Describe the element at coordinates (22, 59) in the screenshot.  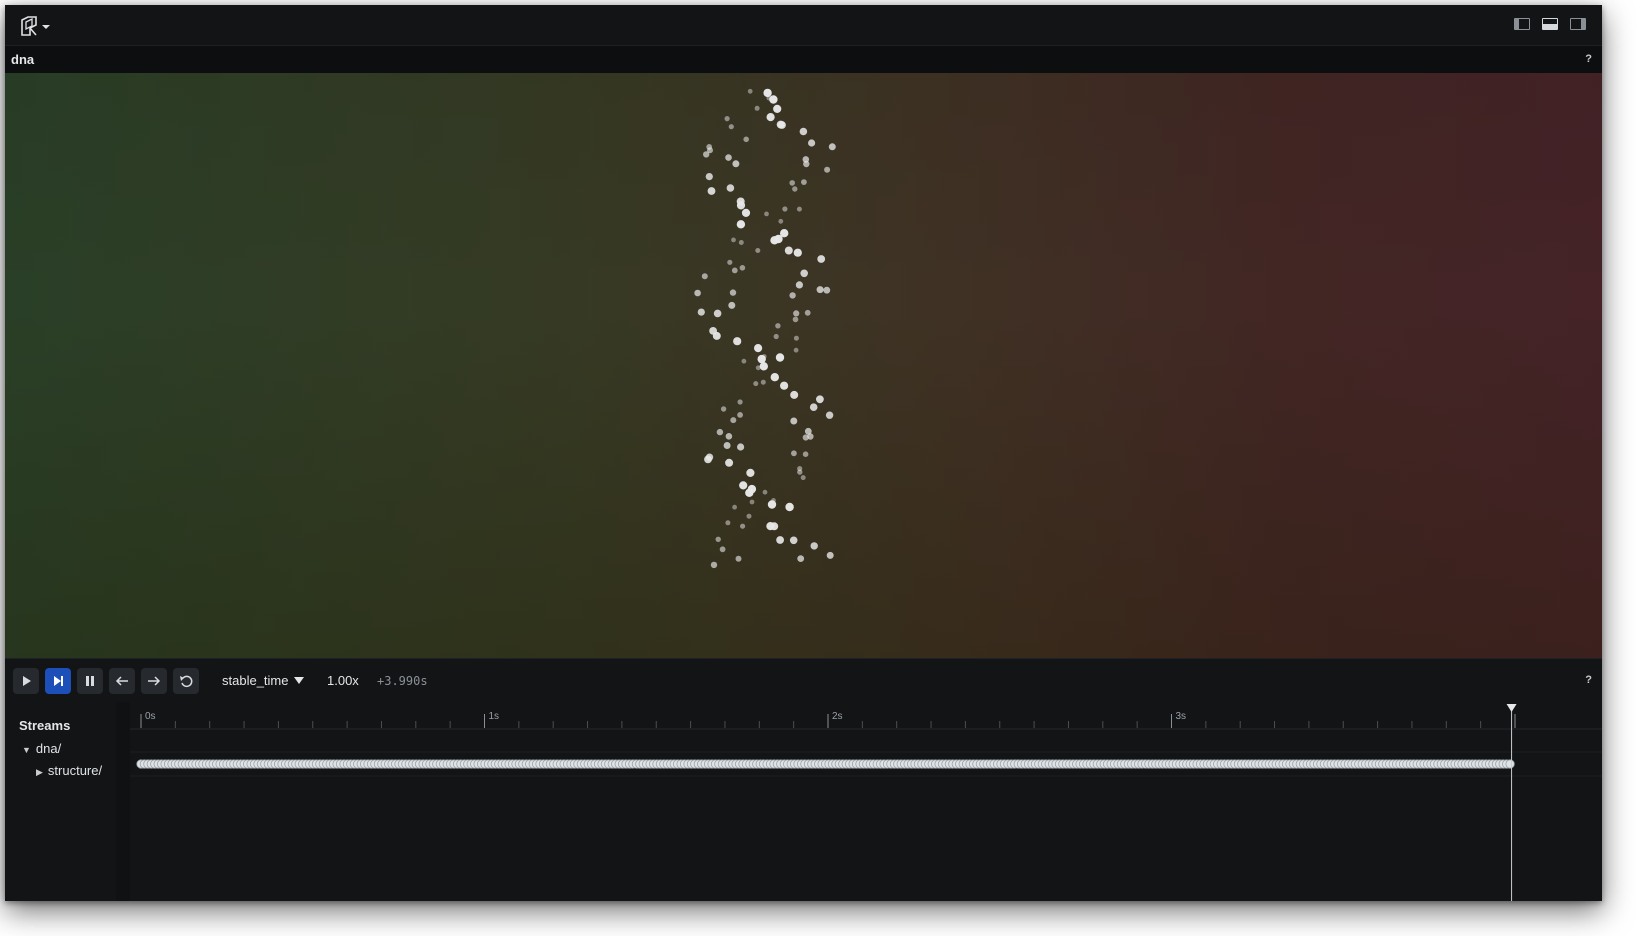
I see `view-title: dna` at that location.